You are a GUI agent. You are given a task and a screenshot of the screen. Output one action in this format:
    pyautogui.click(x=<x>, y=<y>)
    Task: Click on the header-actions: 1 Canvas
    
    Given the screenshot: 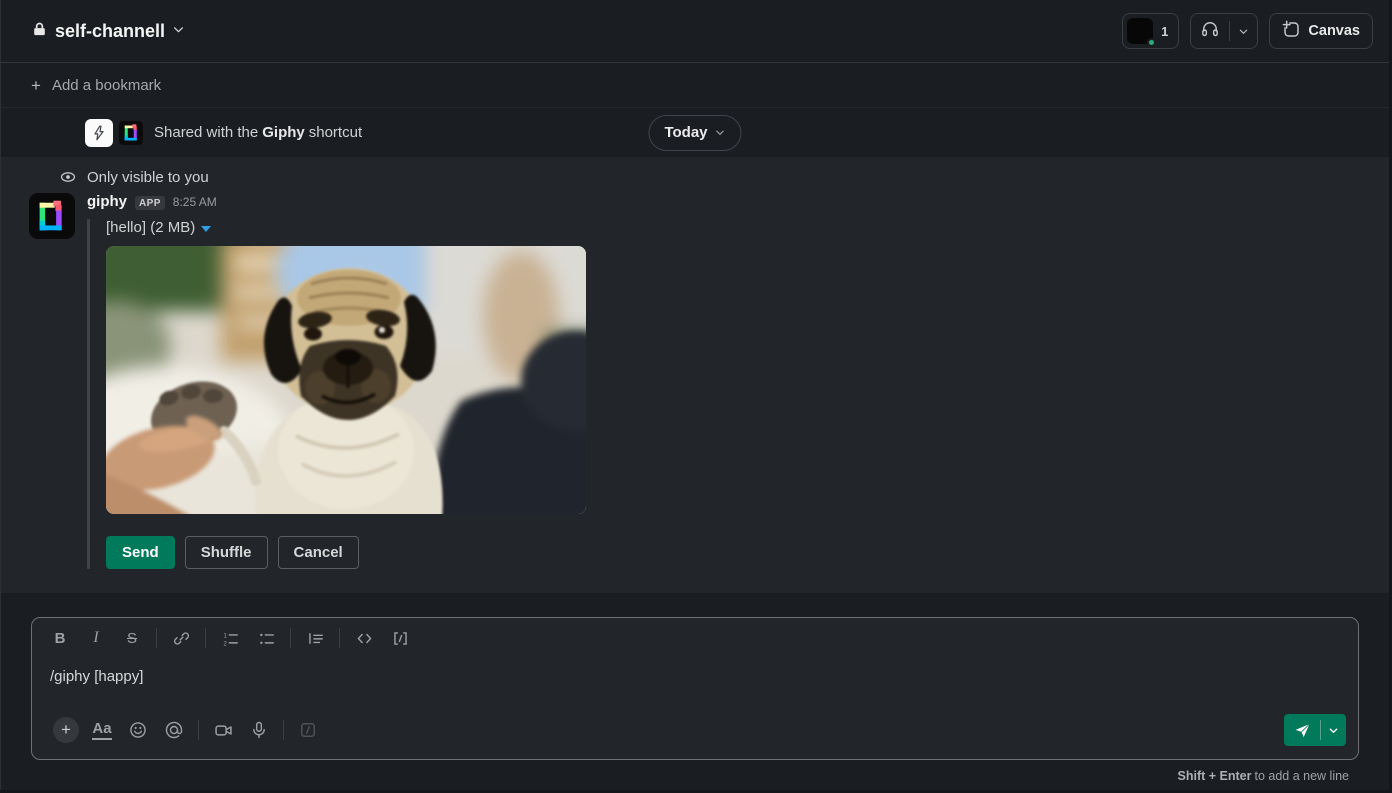 What is the action you would take?
    pyautogui.click(x=1247, y=31)
    